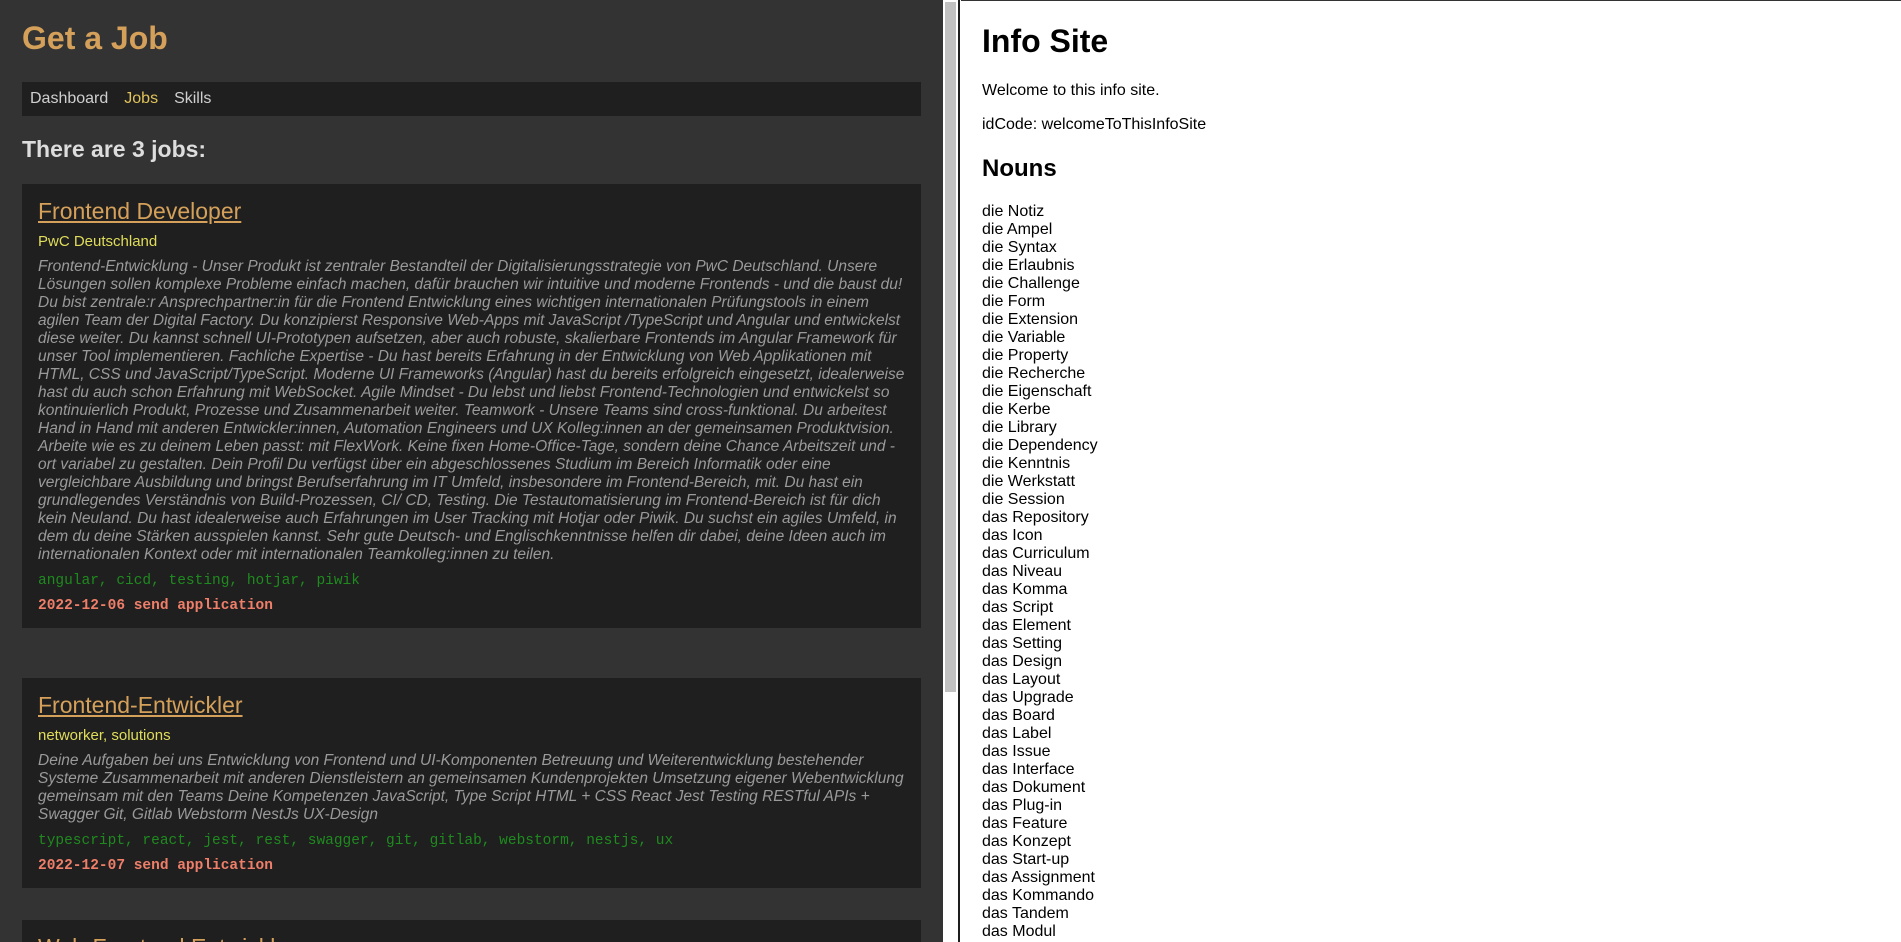  I want to click on noun-item: die Erlaubnis, so click(1028, 265).